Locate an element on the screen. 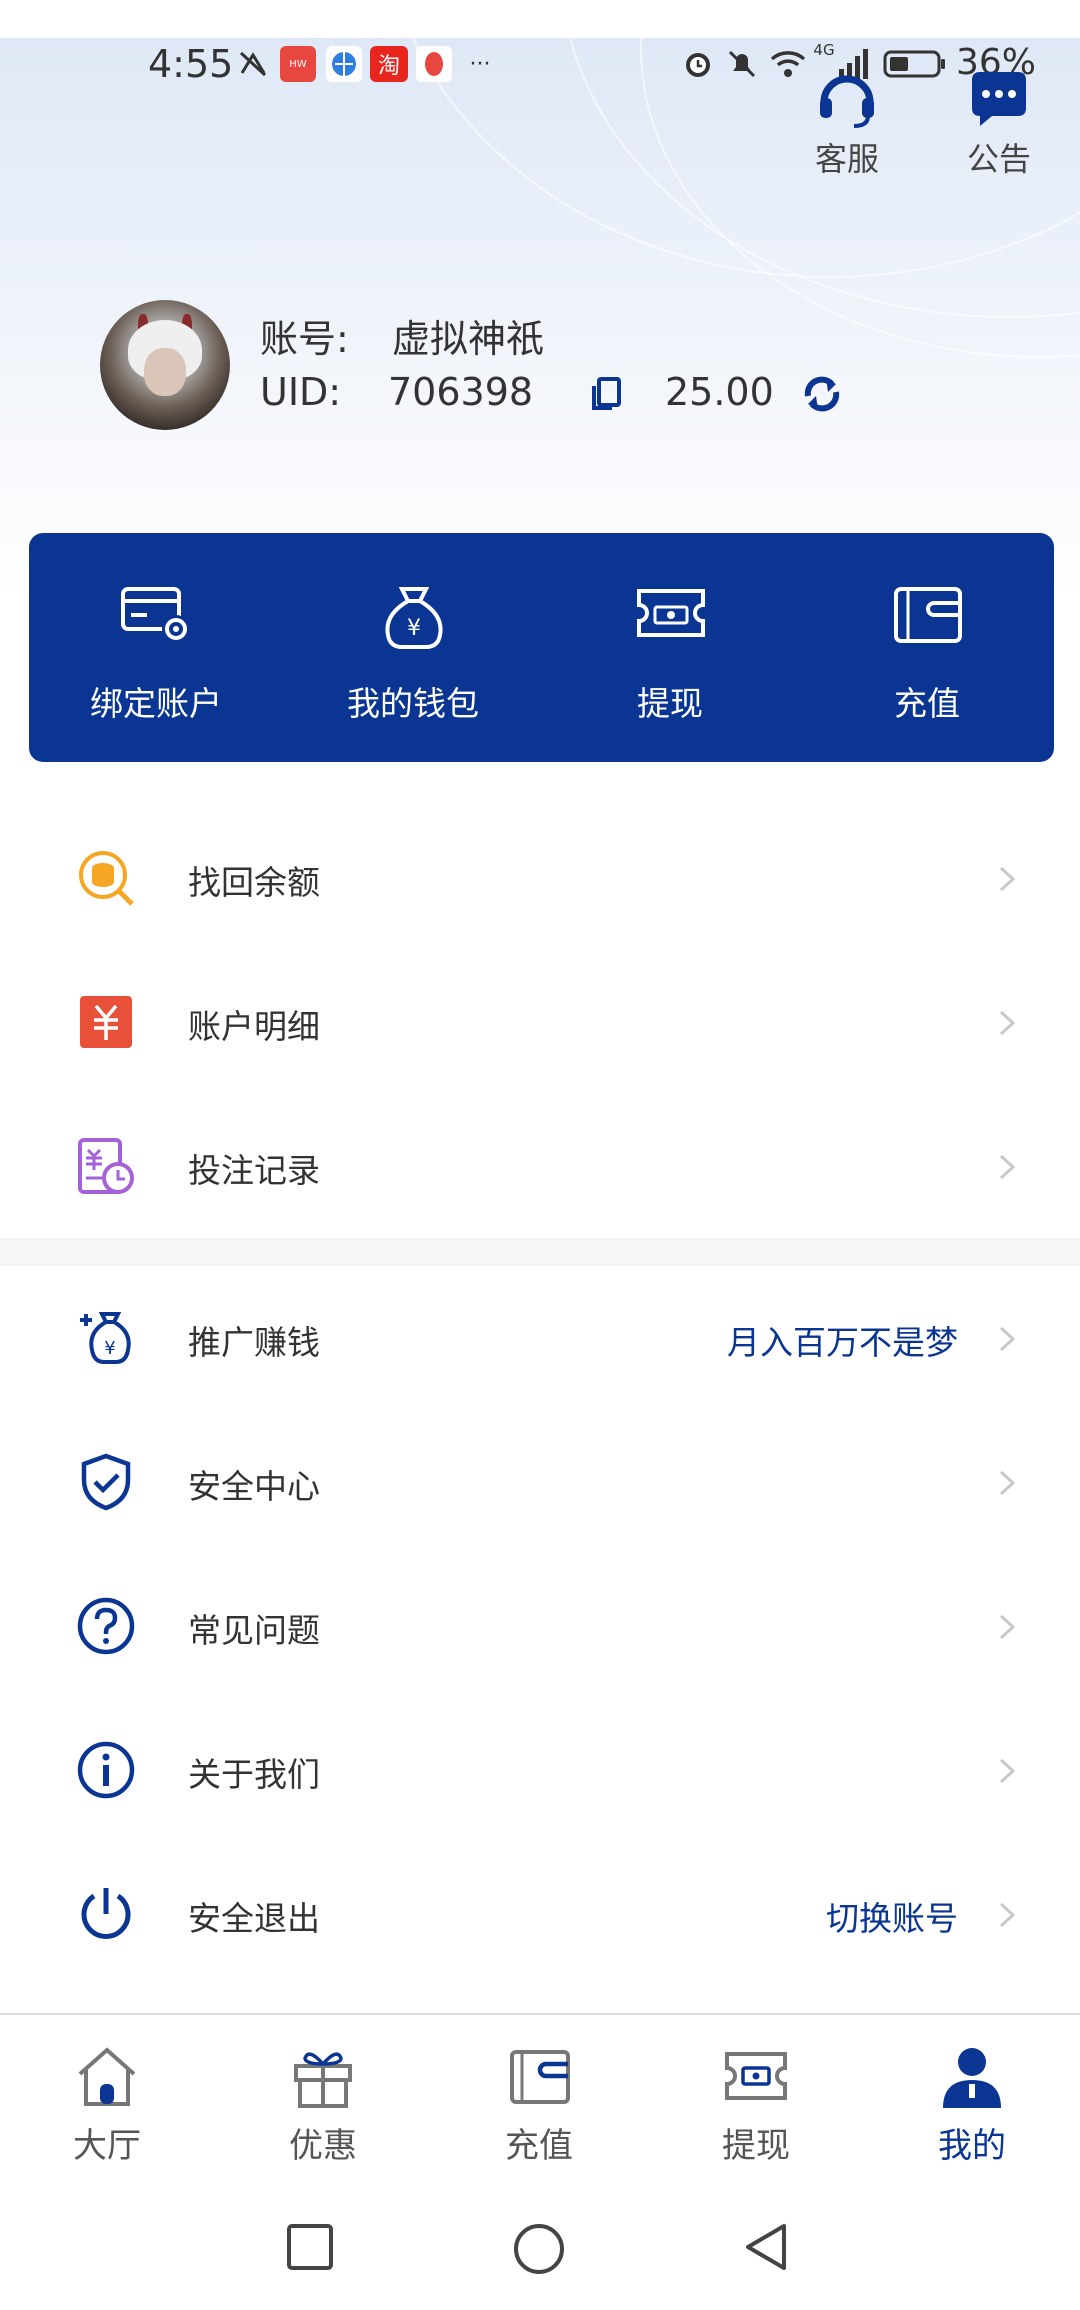  tab-label: 我的 is located at coordinates (972, 2146).